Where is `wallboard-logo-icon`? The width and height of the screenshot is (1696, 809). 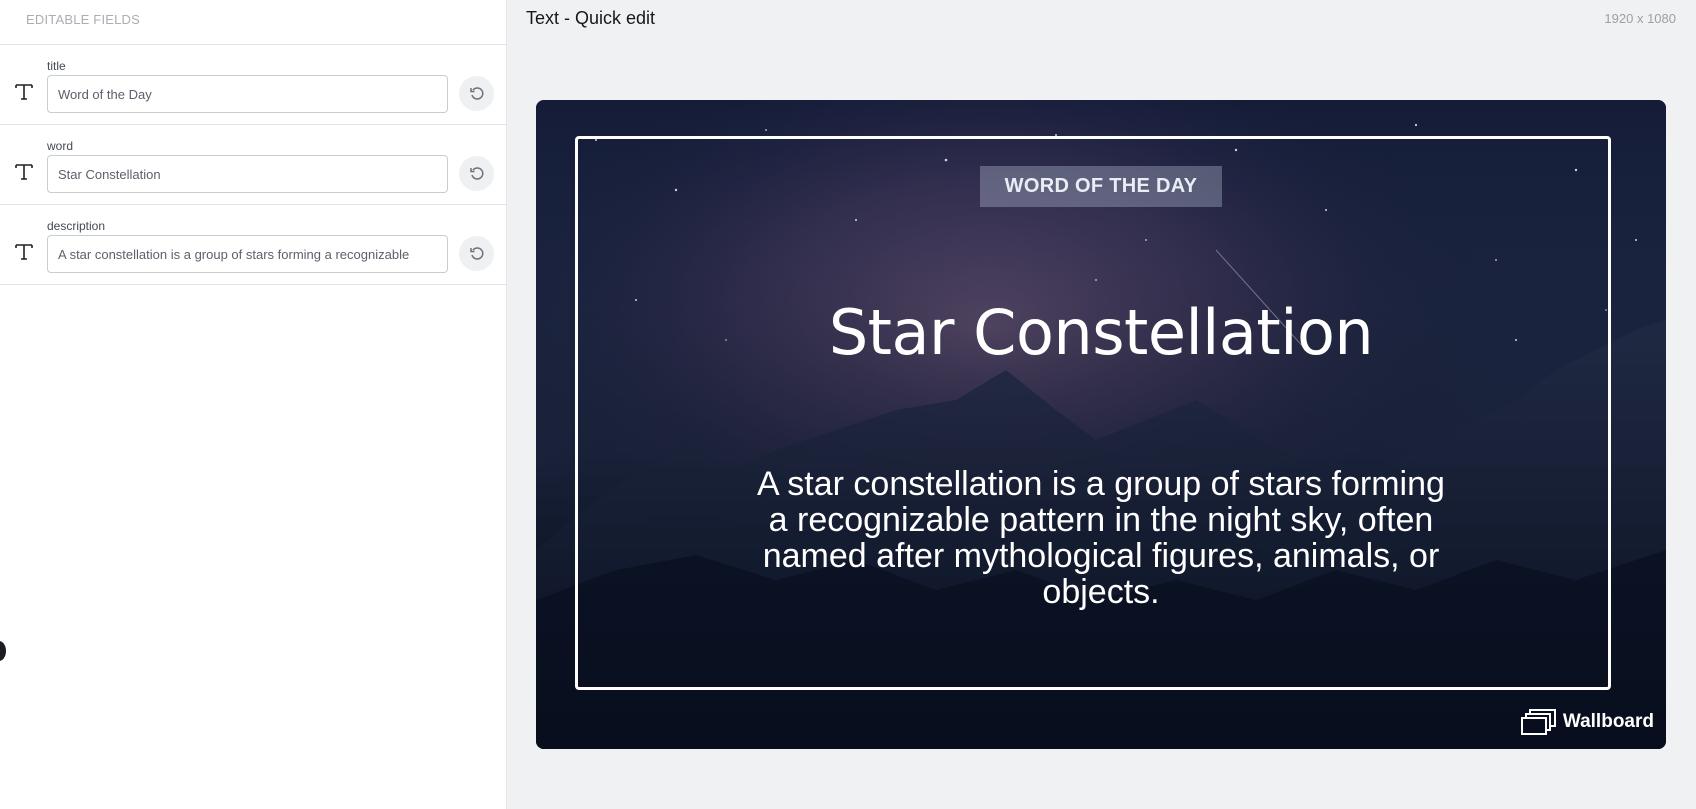 wallboard-logo-icon is located at coordinates (1538, 722).